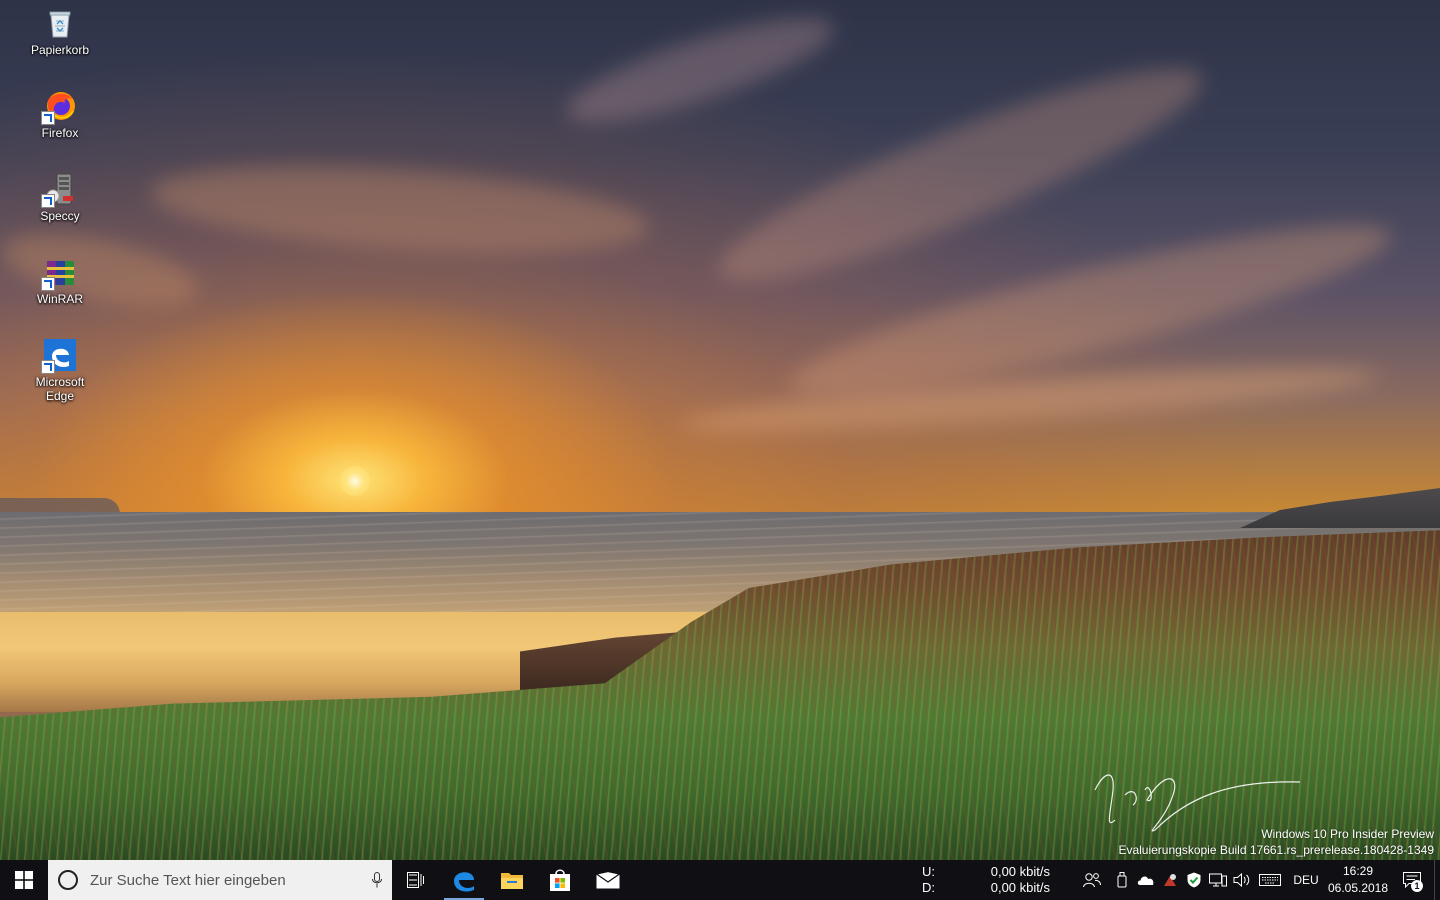  I want to click on microphone-icon, so click(377, 880).